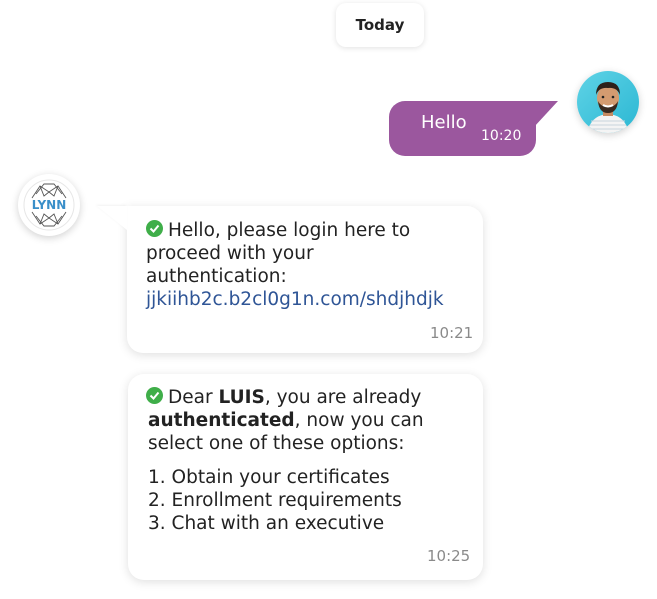  What do you see at coordinates (276, 443) in the screenshot?
I see `bot-message-2-line-3: select one of these options:` at bounding box center [276, 443].